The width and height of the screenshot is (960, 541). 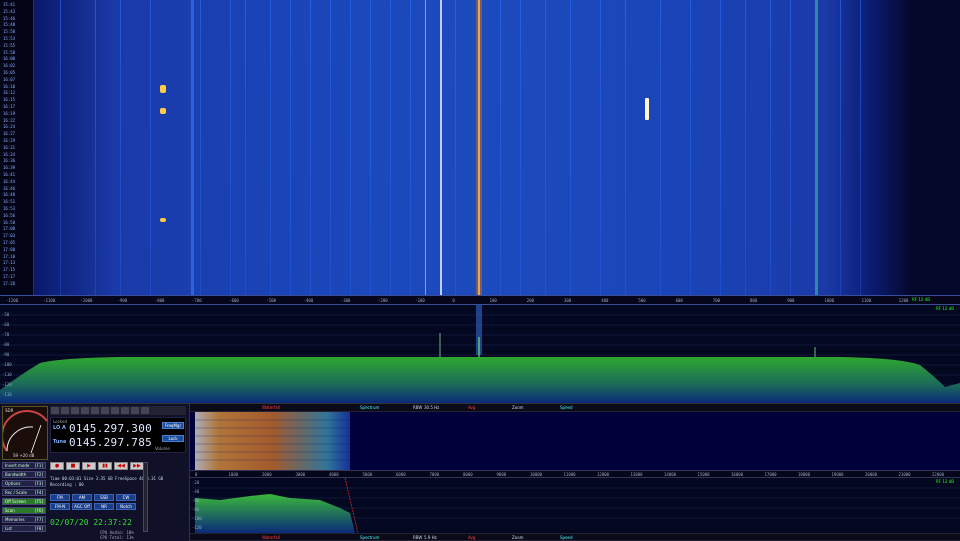 I want to click on time-label: 17:00, so click(x=9, y=229).